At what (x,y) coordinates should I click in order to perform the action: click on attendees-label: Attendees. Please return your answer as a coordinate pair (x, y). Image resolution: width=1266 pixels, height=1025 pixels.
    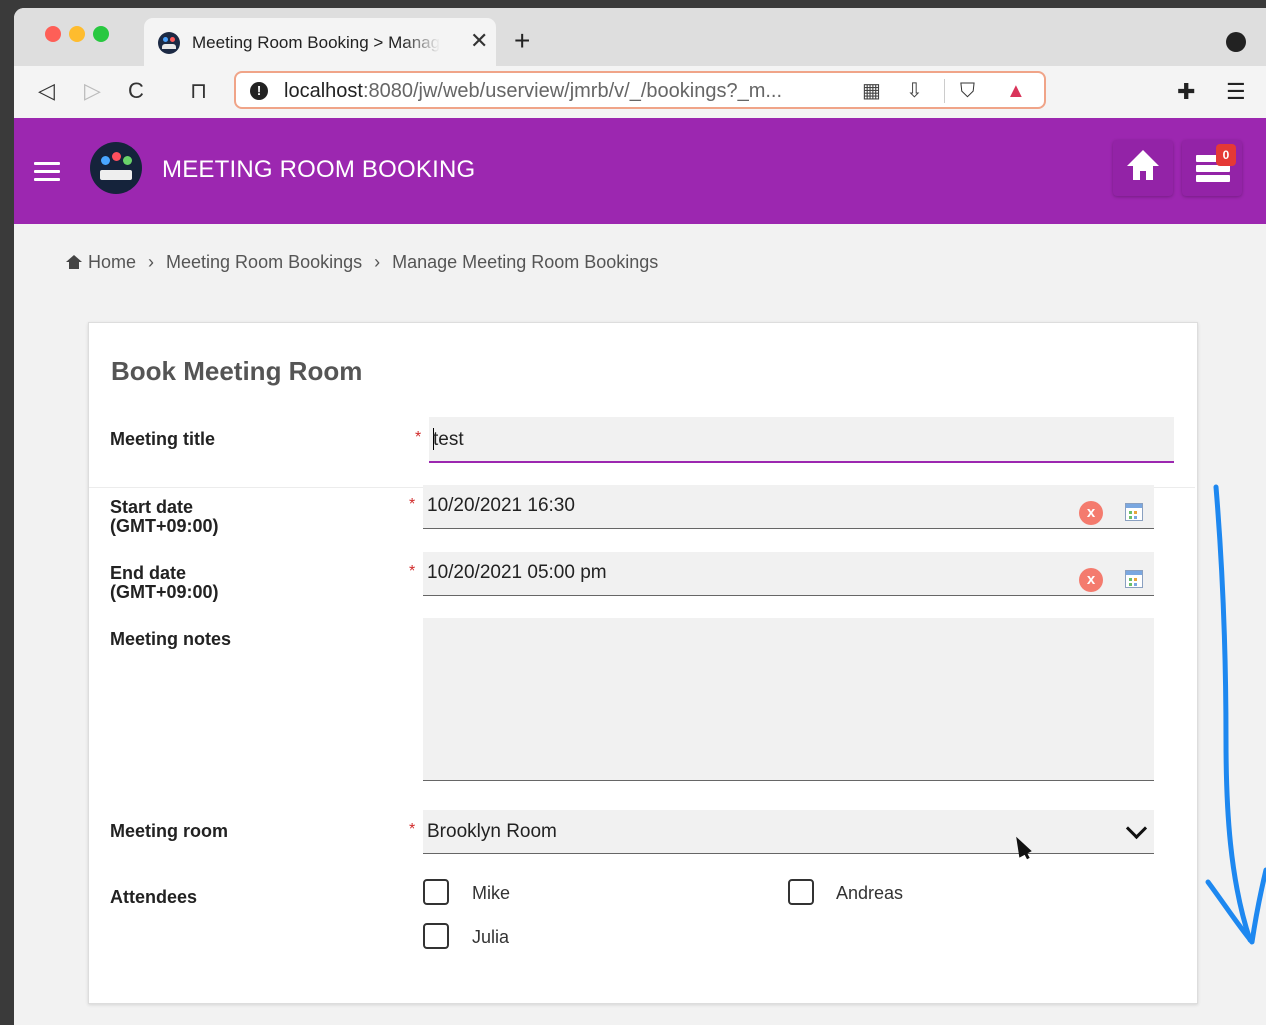
    Looking at the image, I should click on (154, 897).